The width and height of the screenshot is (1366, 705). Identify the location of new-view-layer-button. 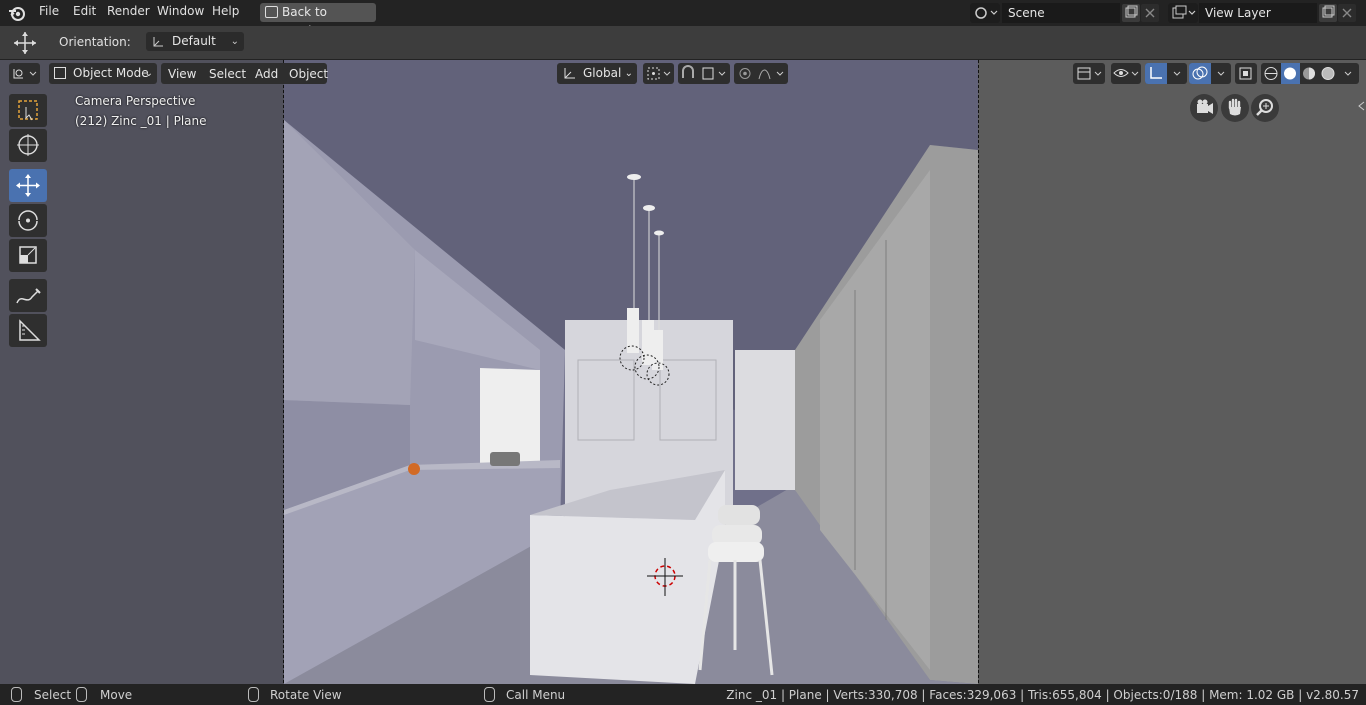
(1328, 13).